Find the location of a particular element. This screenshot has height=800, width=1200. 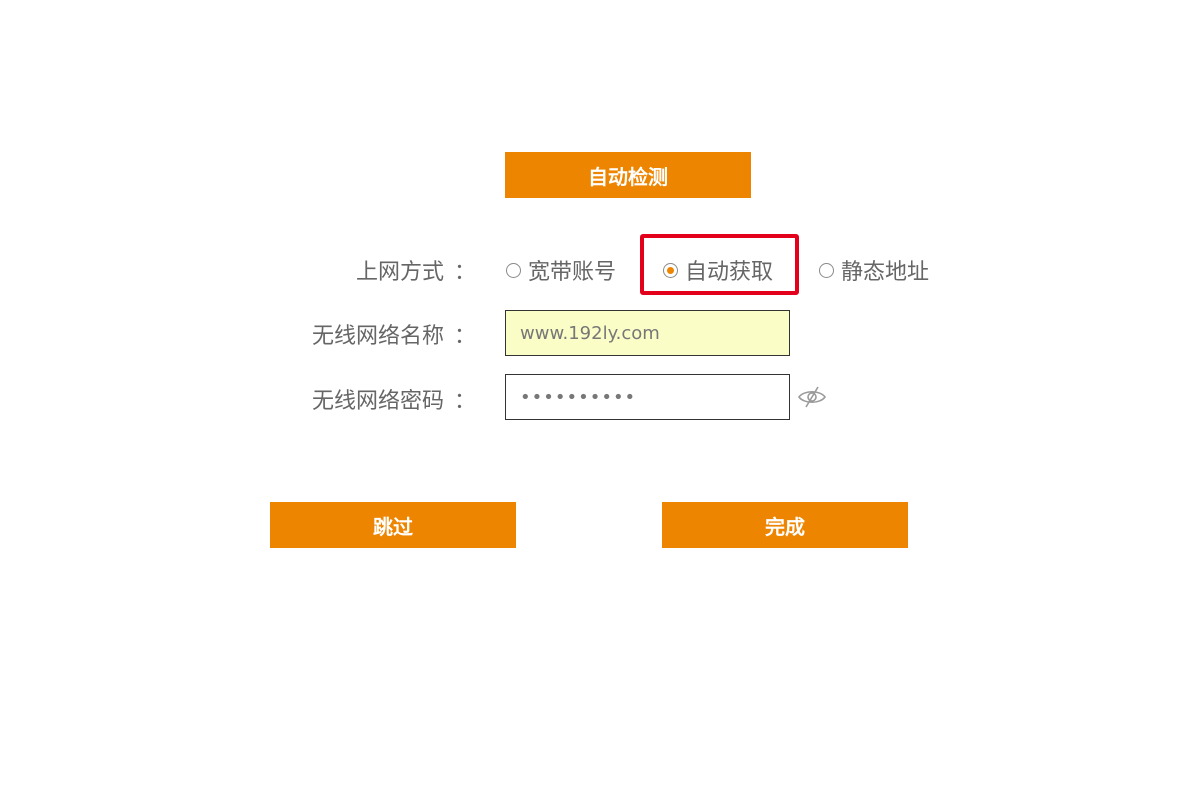

skip-button: 跳过 is located at coordinates (393, 525).